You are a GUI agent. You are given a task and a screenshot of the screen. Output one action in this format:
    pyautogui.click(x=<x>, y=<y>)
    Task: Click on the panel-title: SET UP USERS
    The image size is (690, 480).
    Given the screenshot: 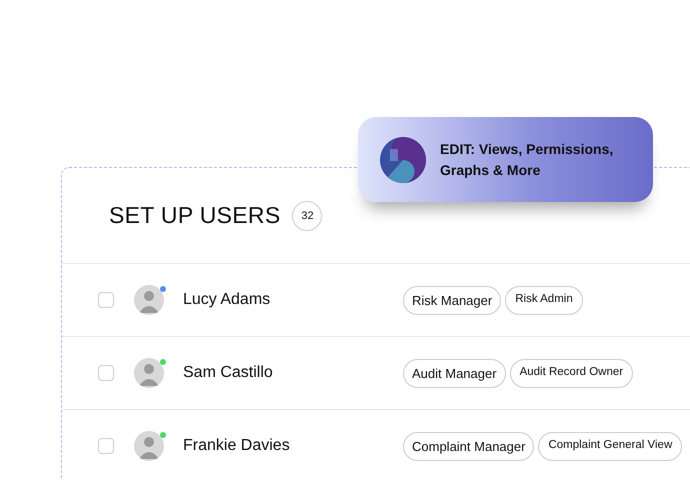 What is the action you would take?
    pyautogui.click(x=194, y=215)
    